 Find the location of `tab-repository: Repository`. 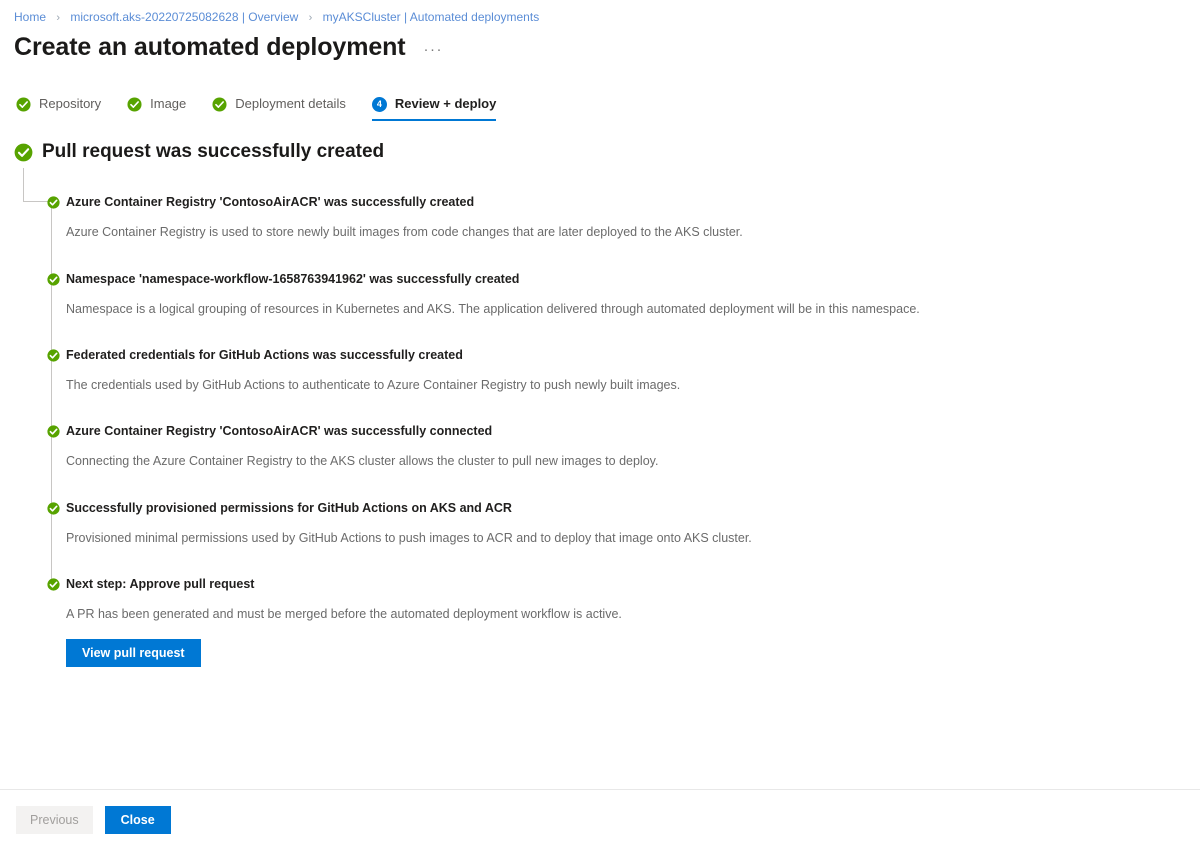

tab-repository: Repository is located at coordinates (58, 108).